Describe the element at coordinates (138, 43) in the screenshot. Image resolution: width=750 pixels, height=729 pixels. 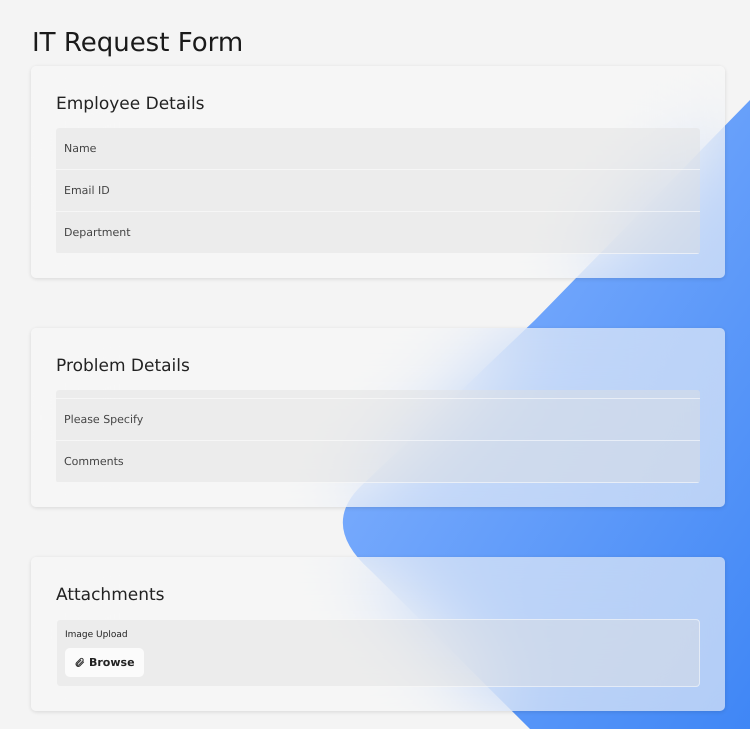
I see `page-title: IT Request Form` at that location.